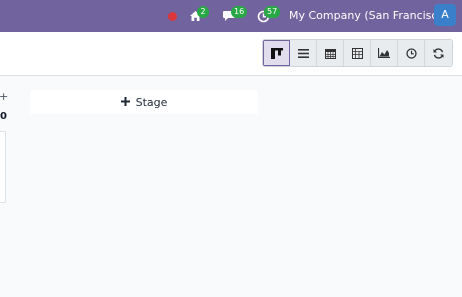 This screenshot has height=297, width=462. What do you see at coordinates (125, 102) in the screenshot?
I see `plus-icon` at bounding box center [125, 102].